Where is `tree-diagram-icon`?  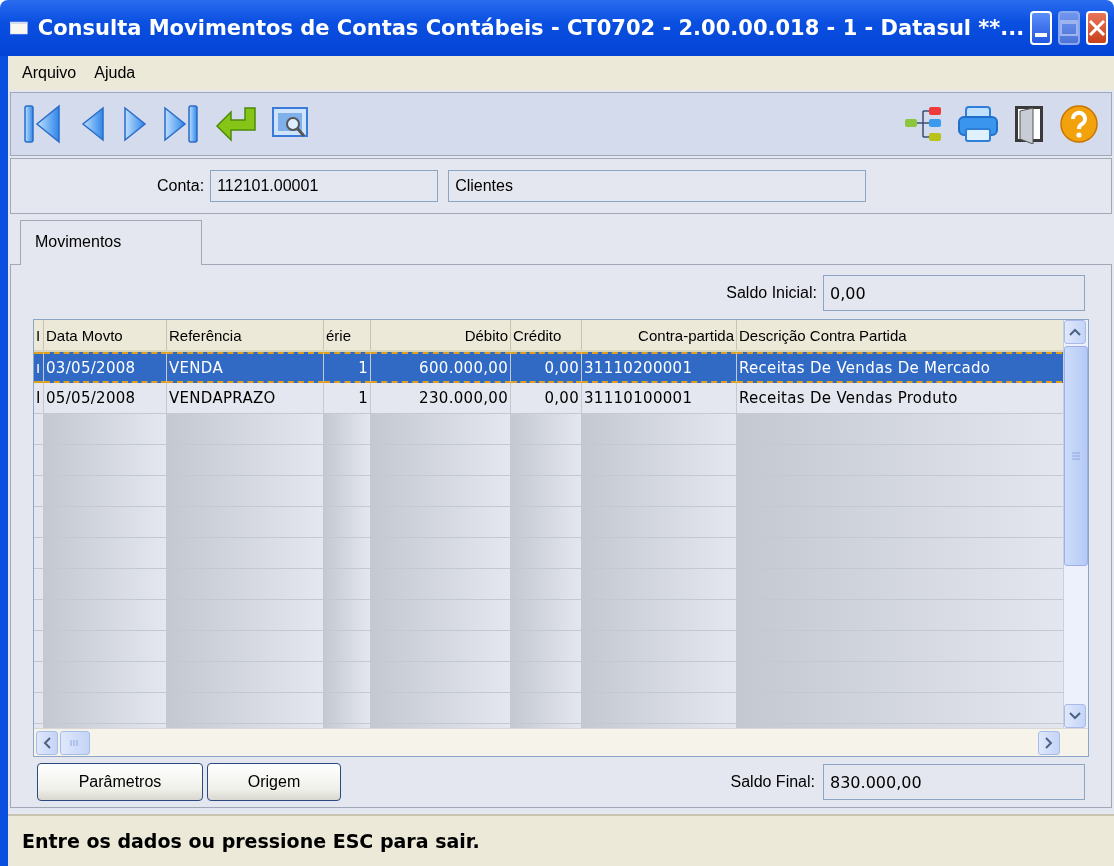
tree-diagram-icon is located at coordinates (923, 124).